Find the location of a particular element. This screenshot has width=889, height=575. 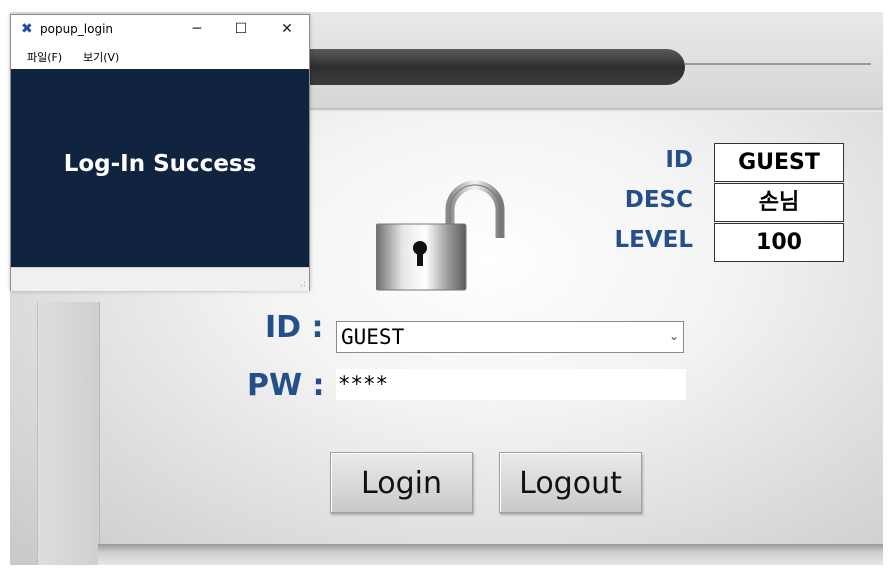

resize-grip-icon: .: is located at coordinates (303, 284).